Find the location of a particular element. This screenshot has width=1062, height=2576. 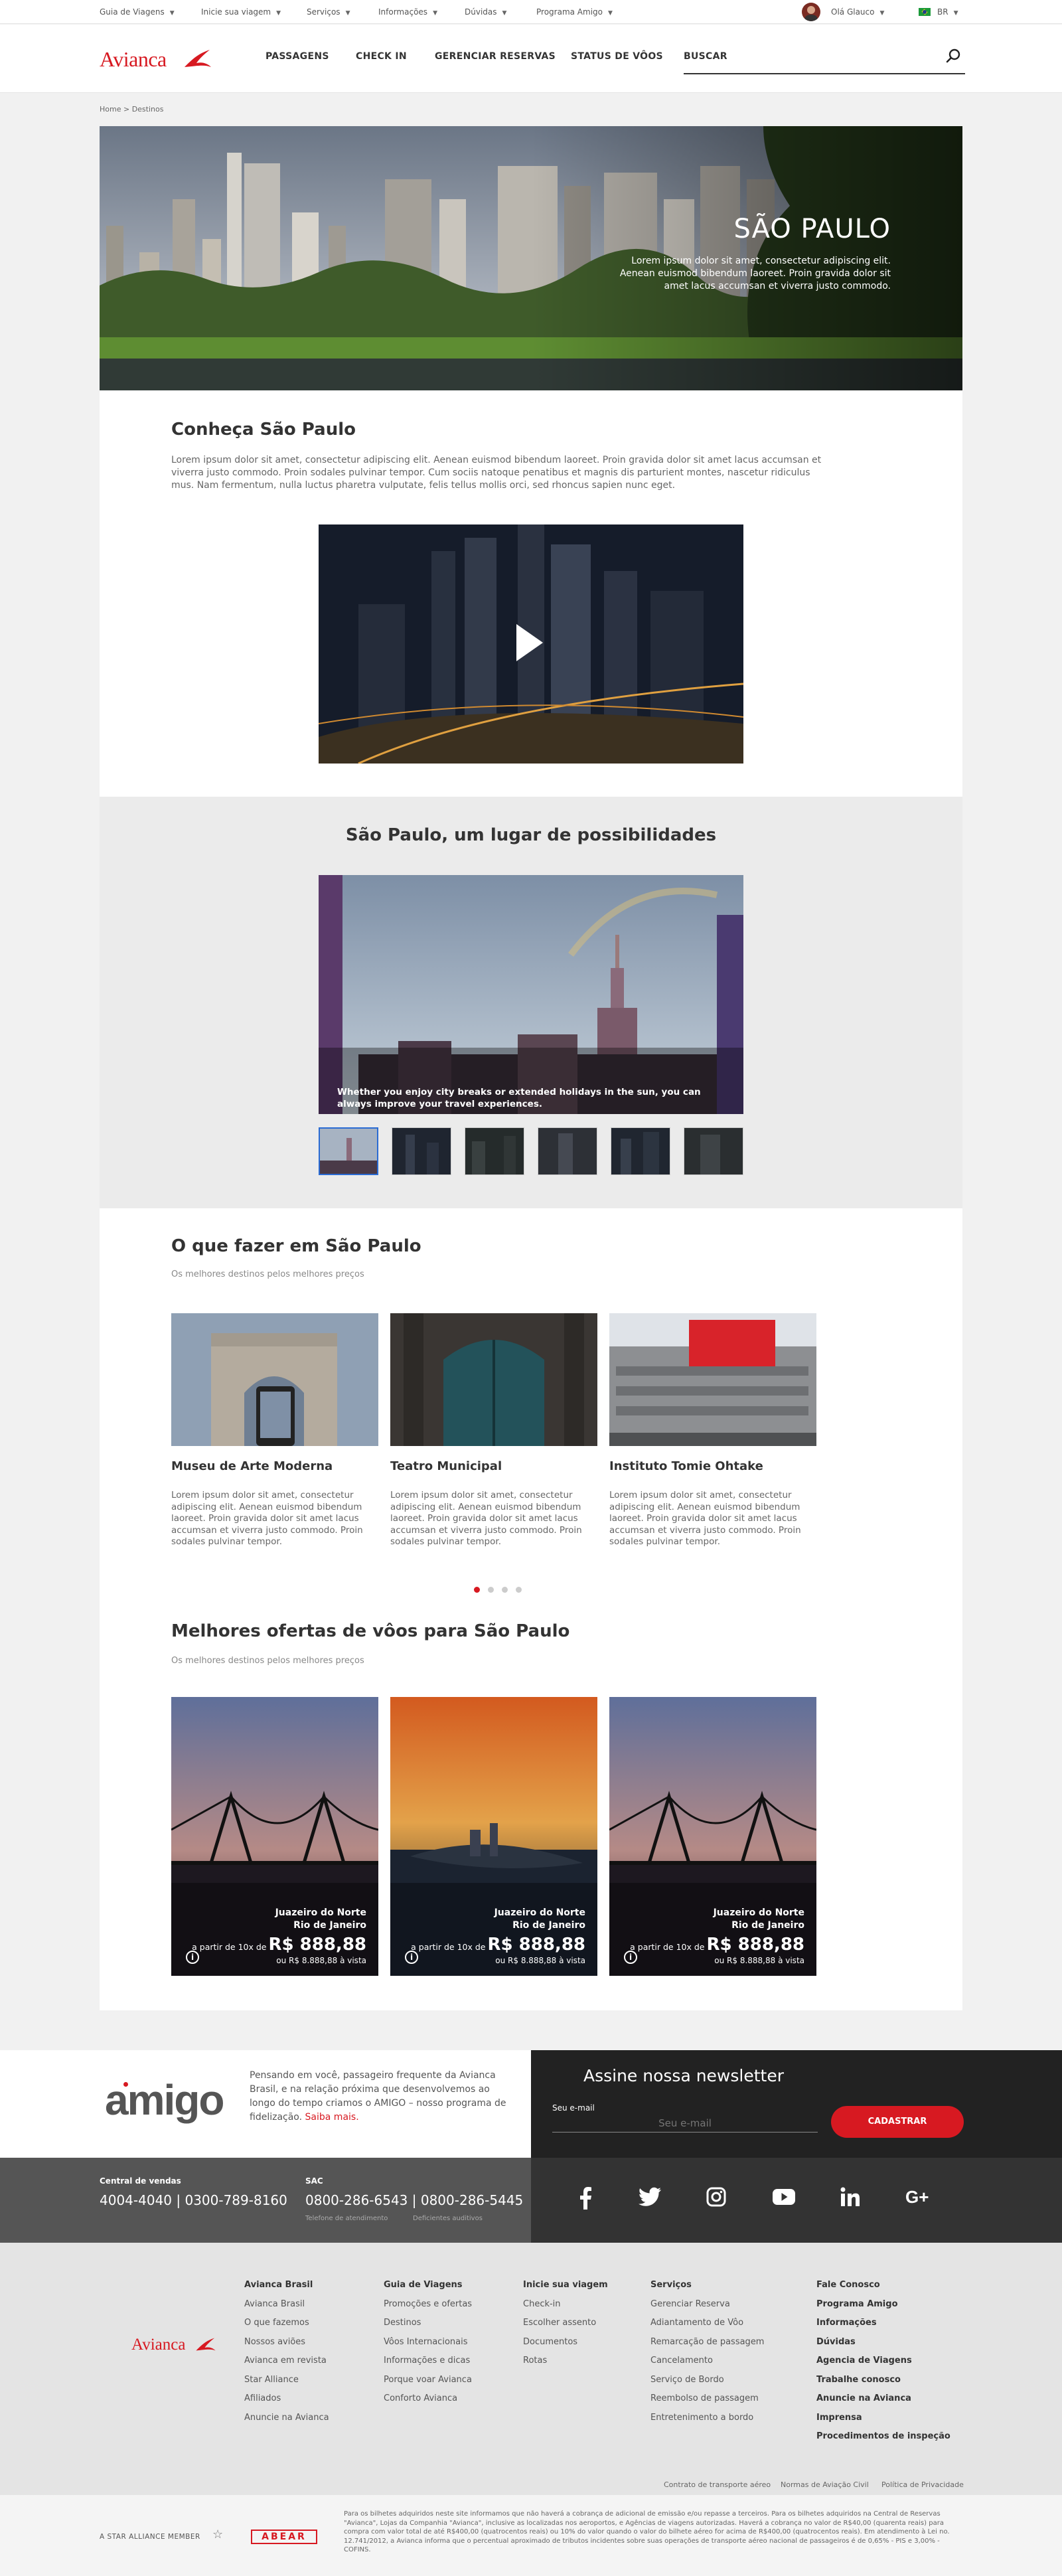

footer-link: Trabalhe conosco is located at coordinates (883, 2380).